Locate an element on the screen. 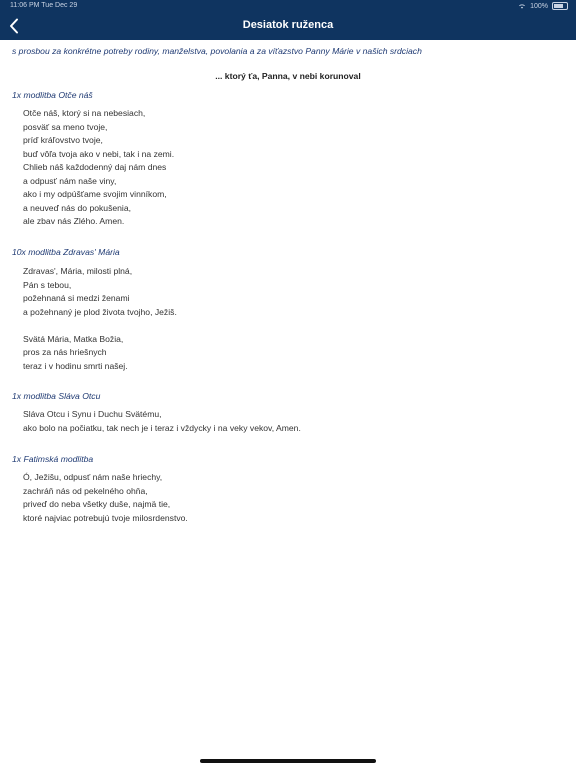  section-title-otce-nas: 1x modlitba Otče náš is located at coordinates (52, 95).